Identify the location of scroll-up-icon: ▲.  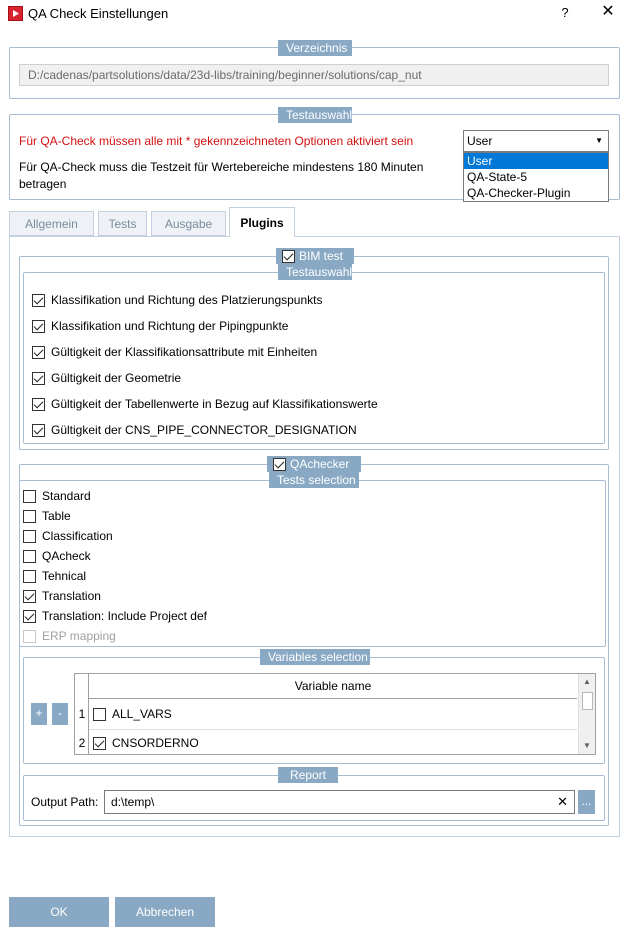
(587, 681).